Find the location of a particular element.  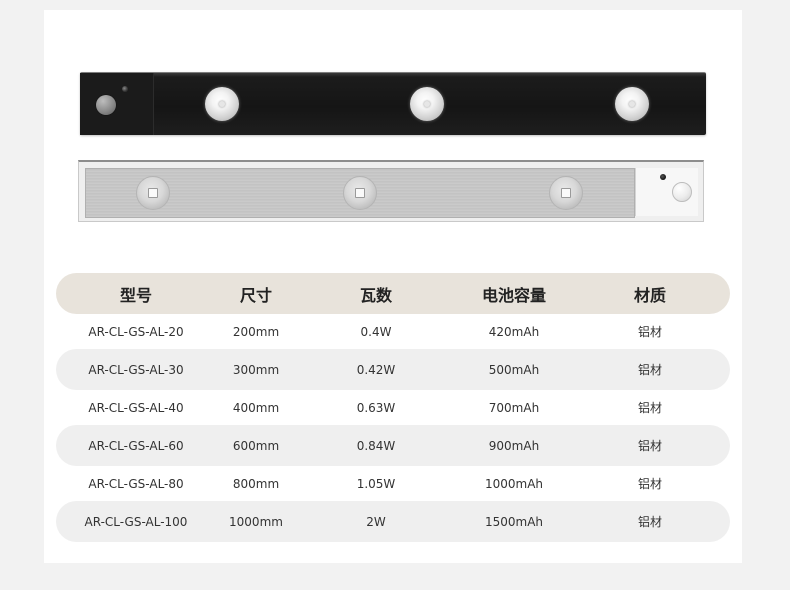

black-bar-end-cap is located at coordinates (117, 104).